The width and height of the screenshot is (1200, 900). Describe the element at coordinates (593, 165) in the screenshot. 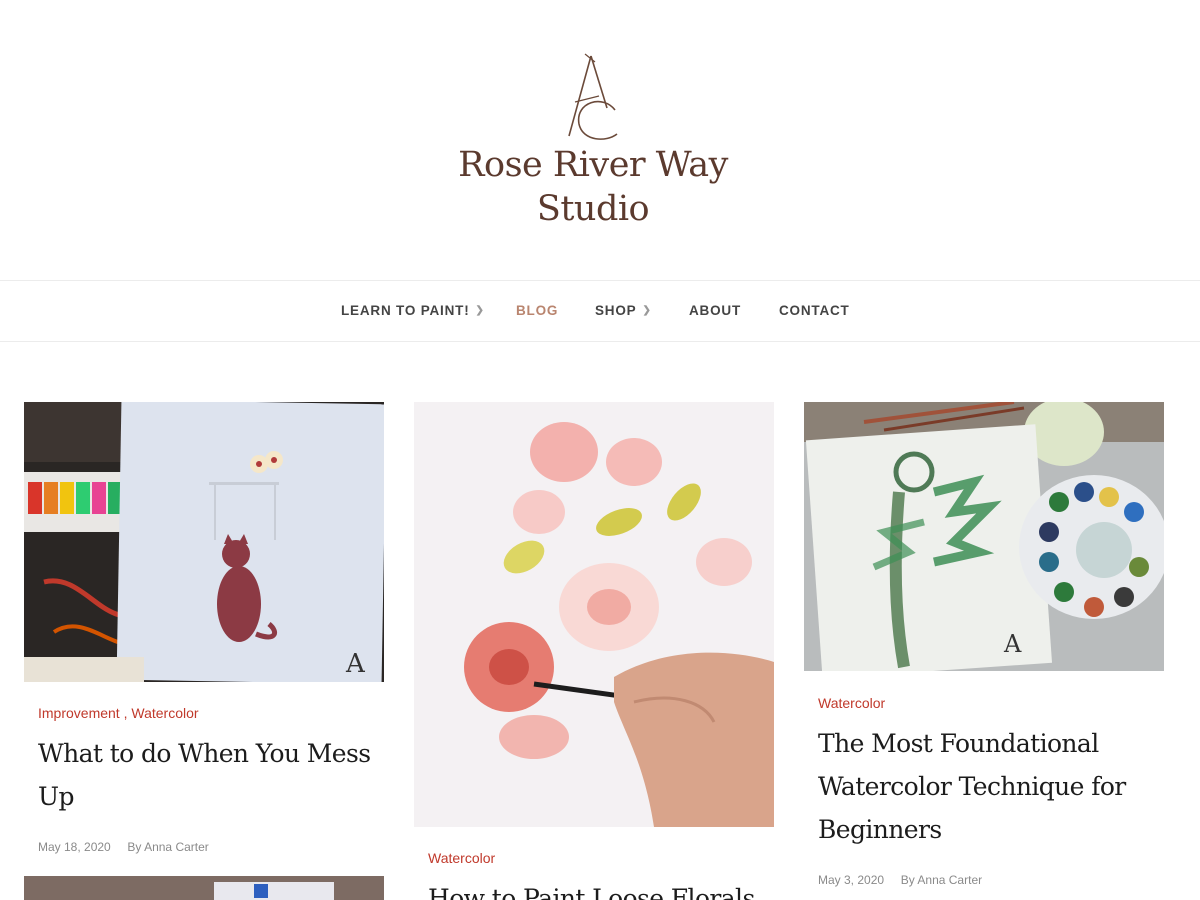

I see `site-title-line-1: Rose River Way` at that location.